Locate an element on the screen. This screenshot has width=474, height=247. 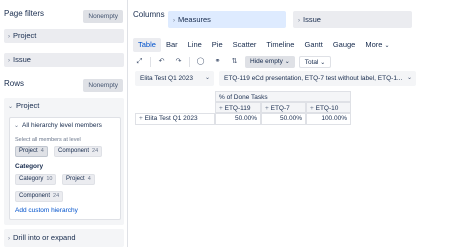
column-header: + ETQ-119 is located at coordinates (238, 107).